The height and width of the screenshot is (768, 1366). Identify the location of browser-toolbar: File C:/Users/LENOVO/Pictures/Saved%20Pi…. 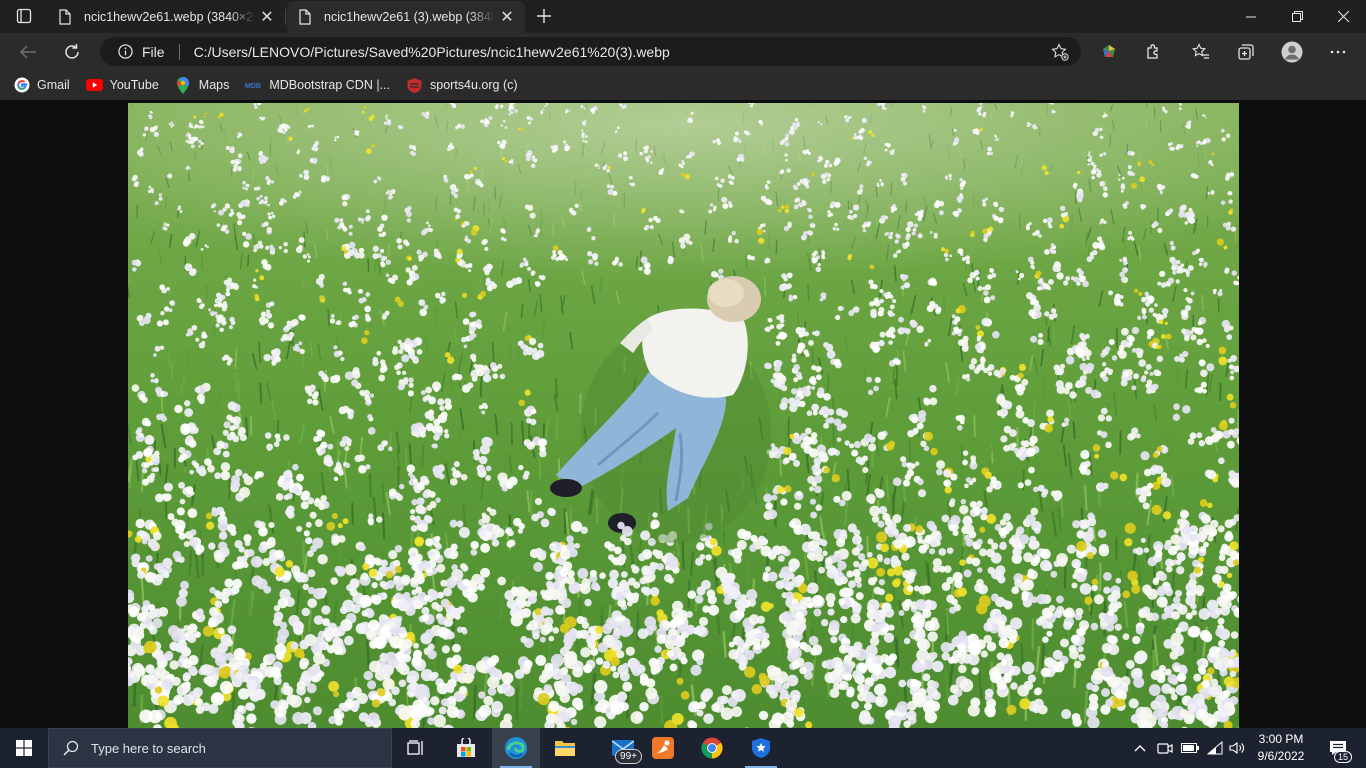
(683, 51).